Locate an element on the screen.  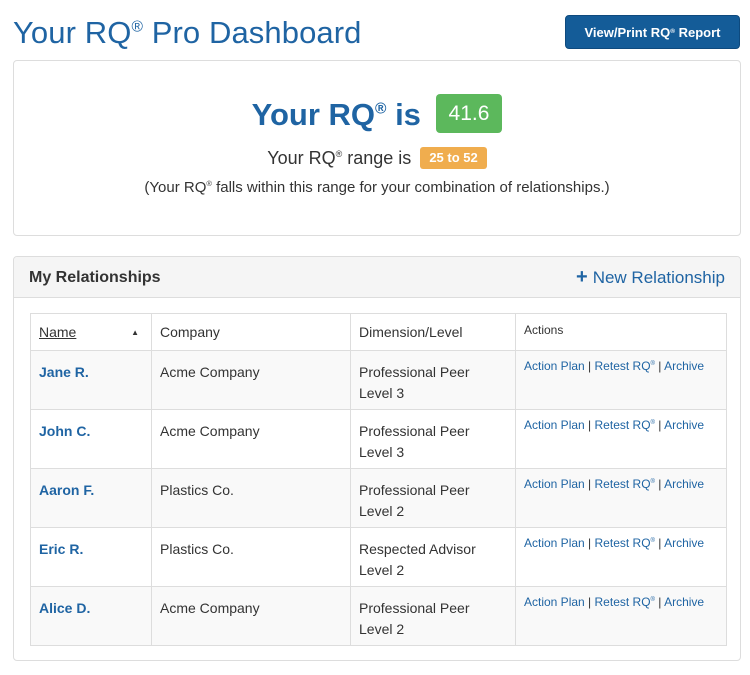
rq-label: Your RQ is located at coordinates (313, 114).